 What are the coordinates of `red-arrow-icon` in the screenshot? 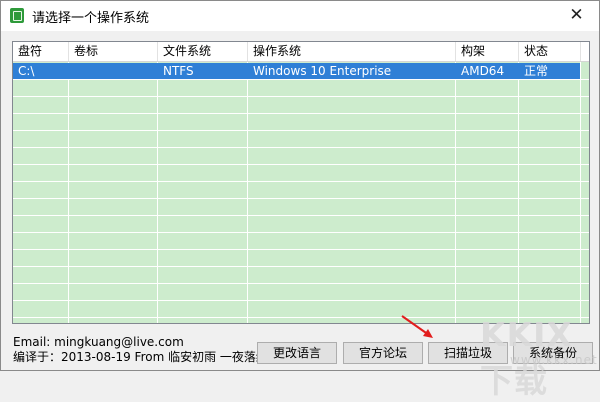 It's located at (417, 326).